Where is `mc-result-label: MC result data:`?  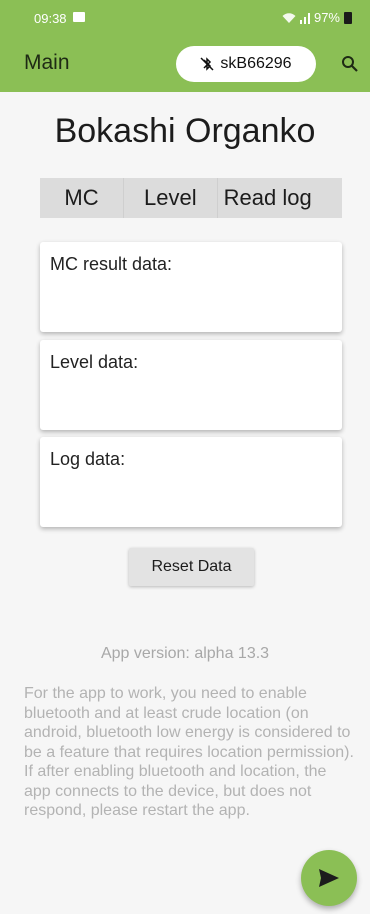 mc-result-label: MC result data: is located at coordinates (111, 264).